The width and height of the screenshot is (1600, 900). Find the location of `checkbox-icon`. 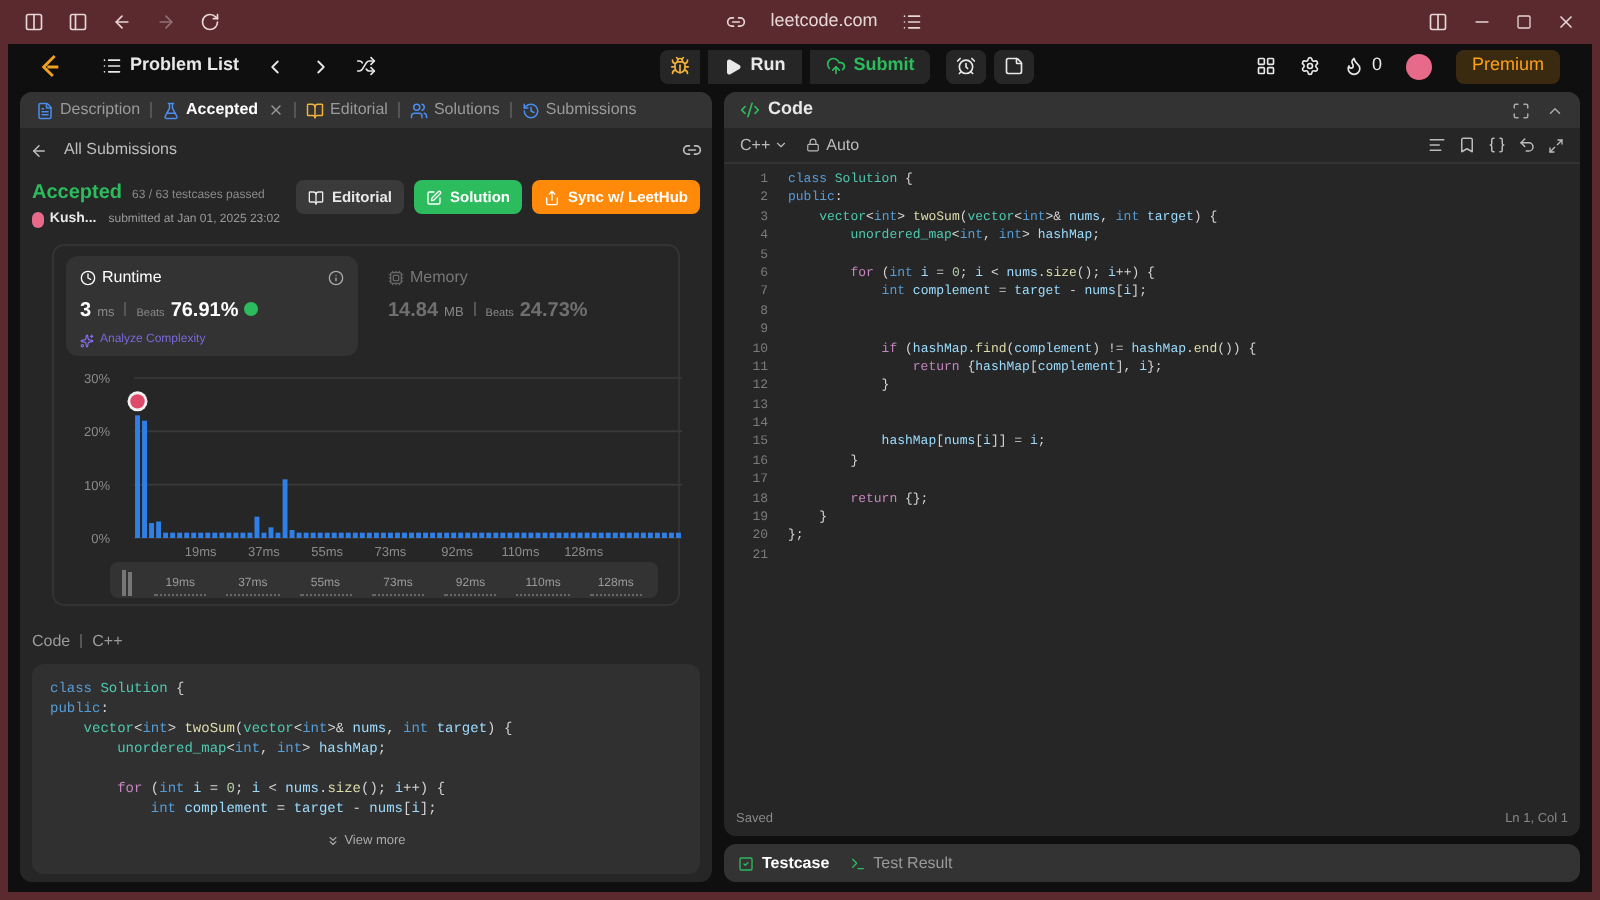

checkbox-icon is located at coordinates (746, 863).